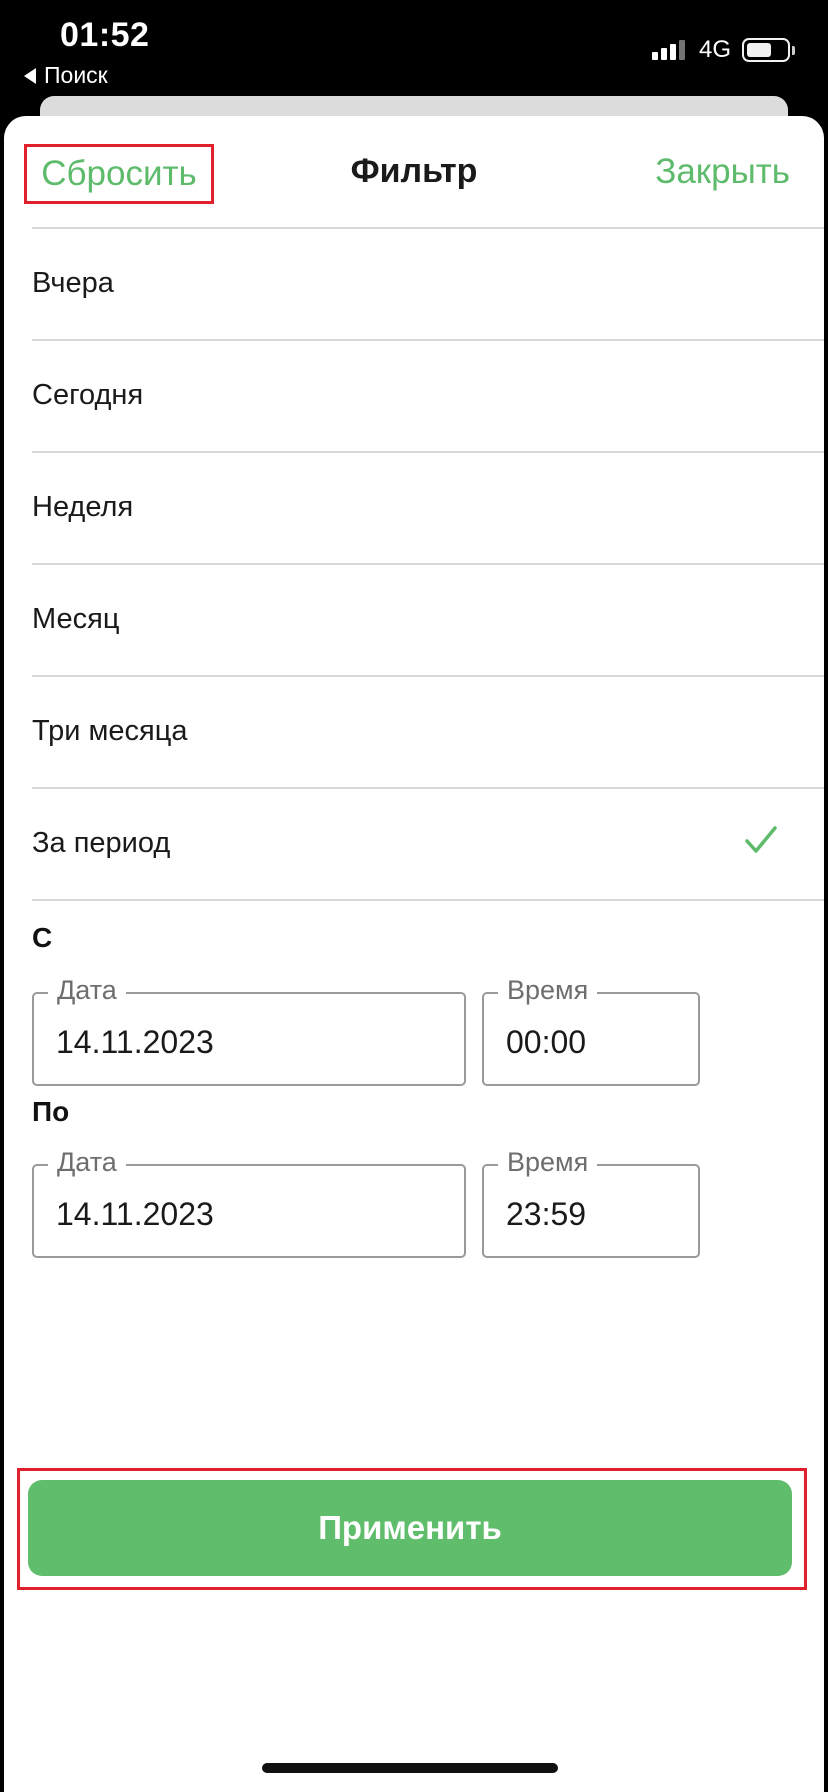  What do you see at coordinates (410, 1528) in the screenshot?
I see `apply-button: Применить` at bounding box center [410, 1528].